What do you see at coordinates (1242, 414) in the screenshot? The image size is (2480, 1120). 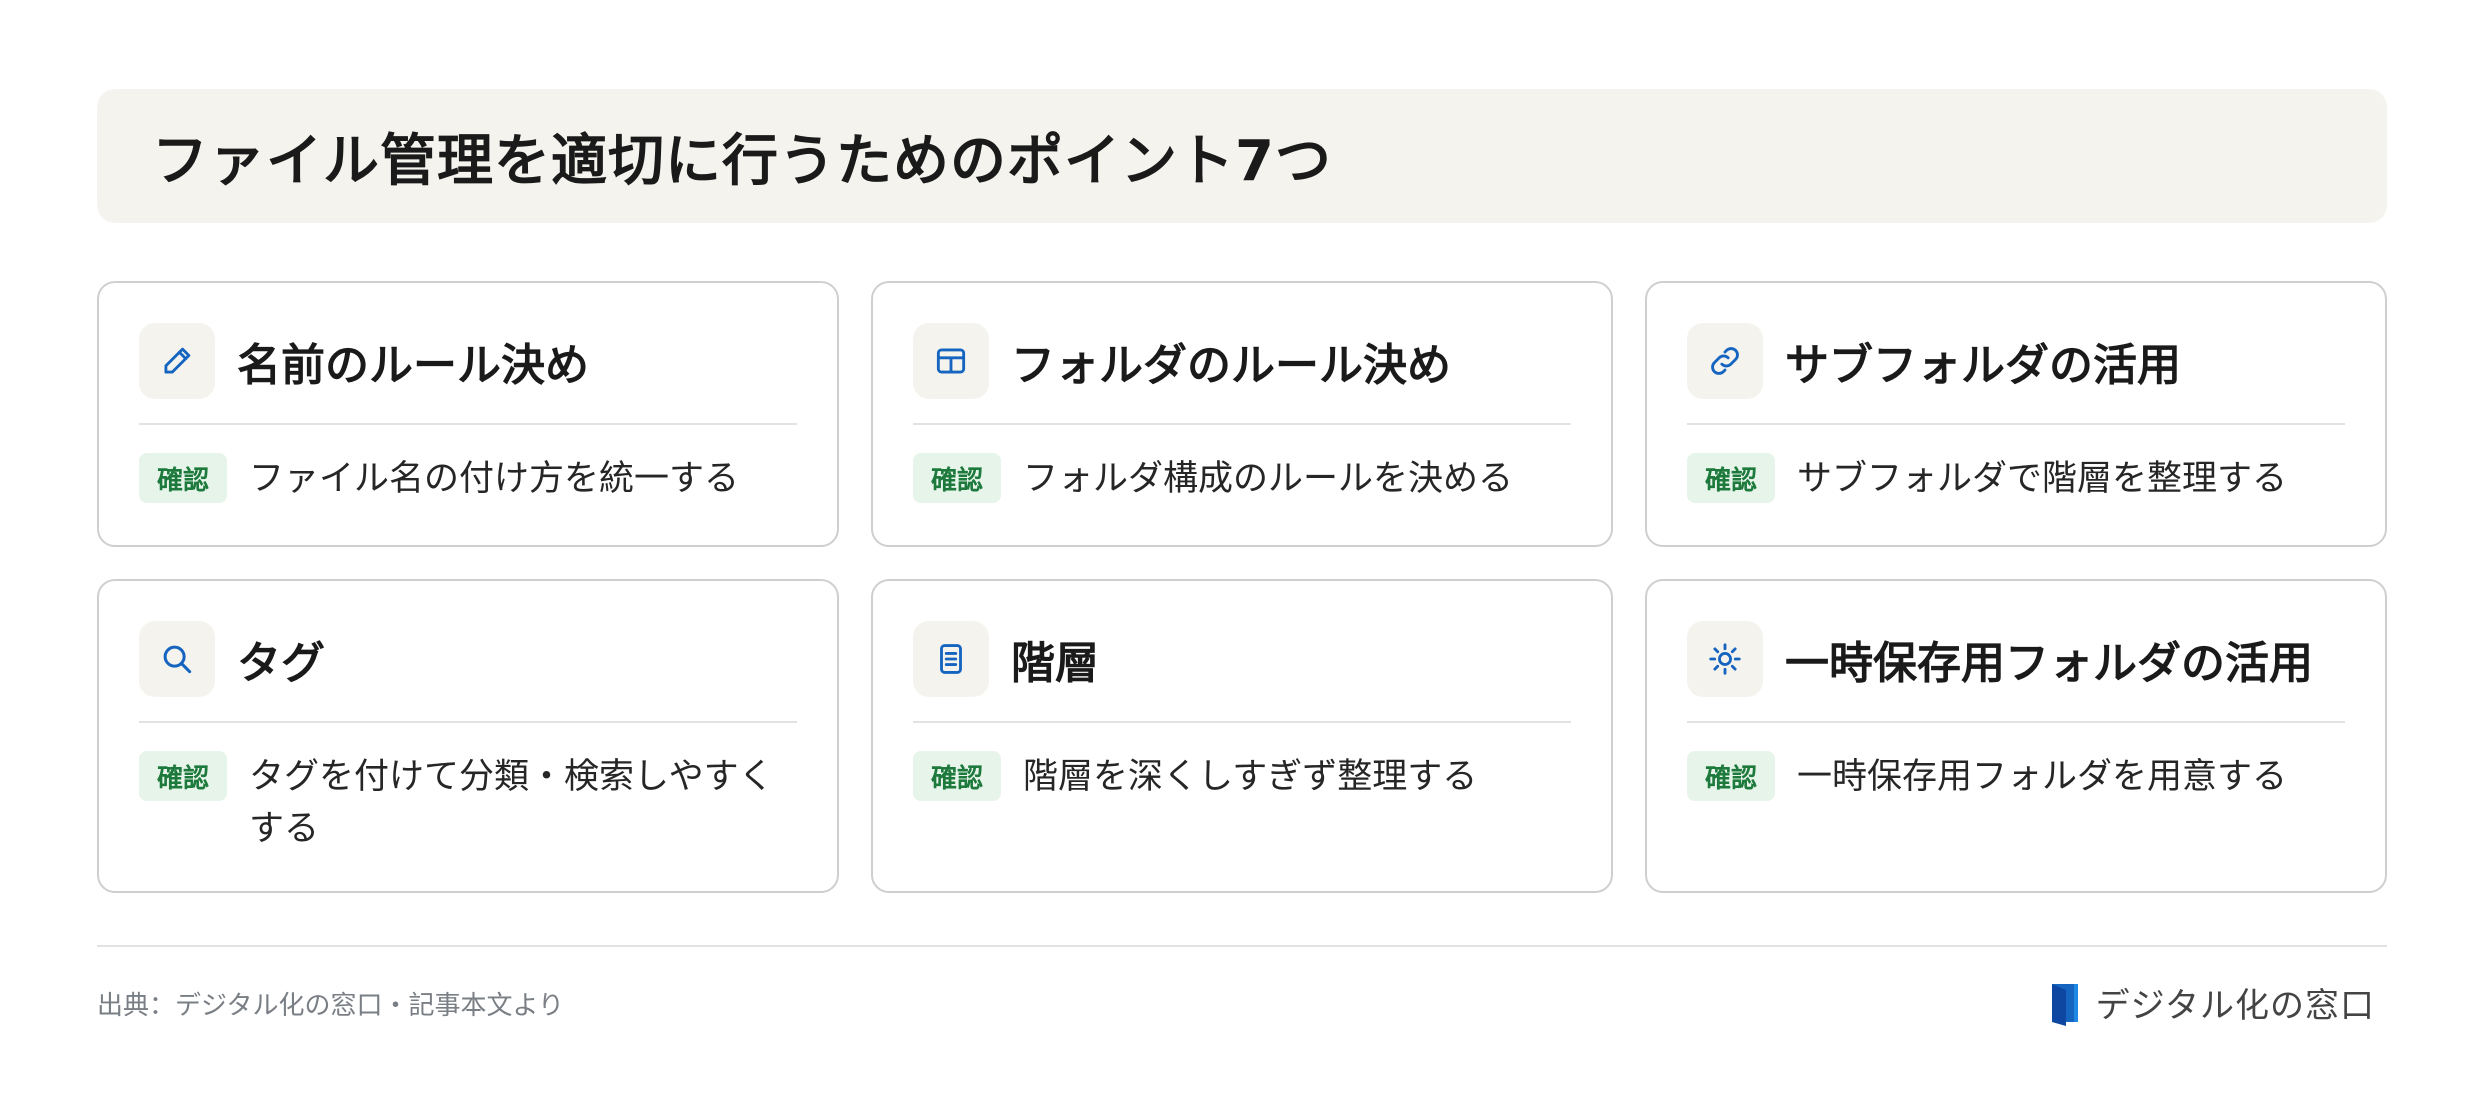 I see `point-card: フォルダのルール決め 確認 フォルダ構成のルールを決める` at bounding box center [1242, 414].